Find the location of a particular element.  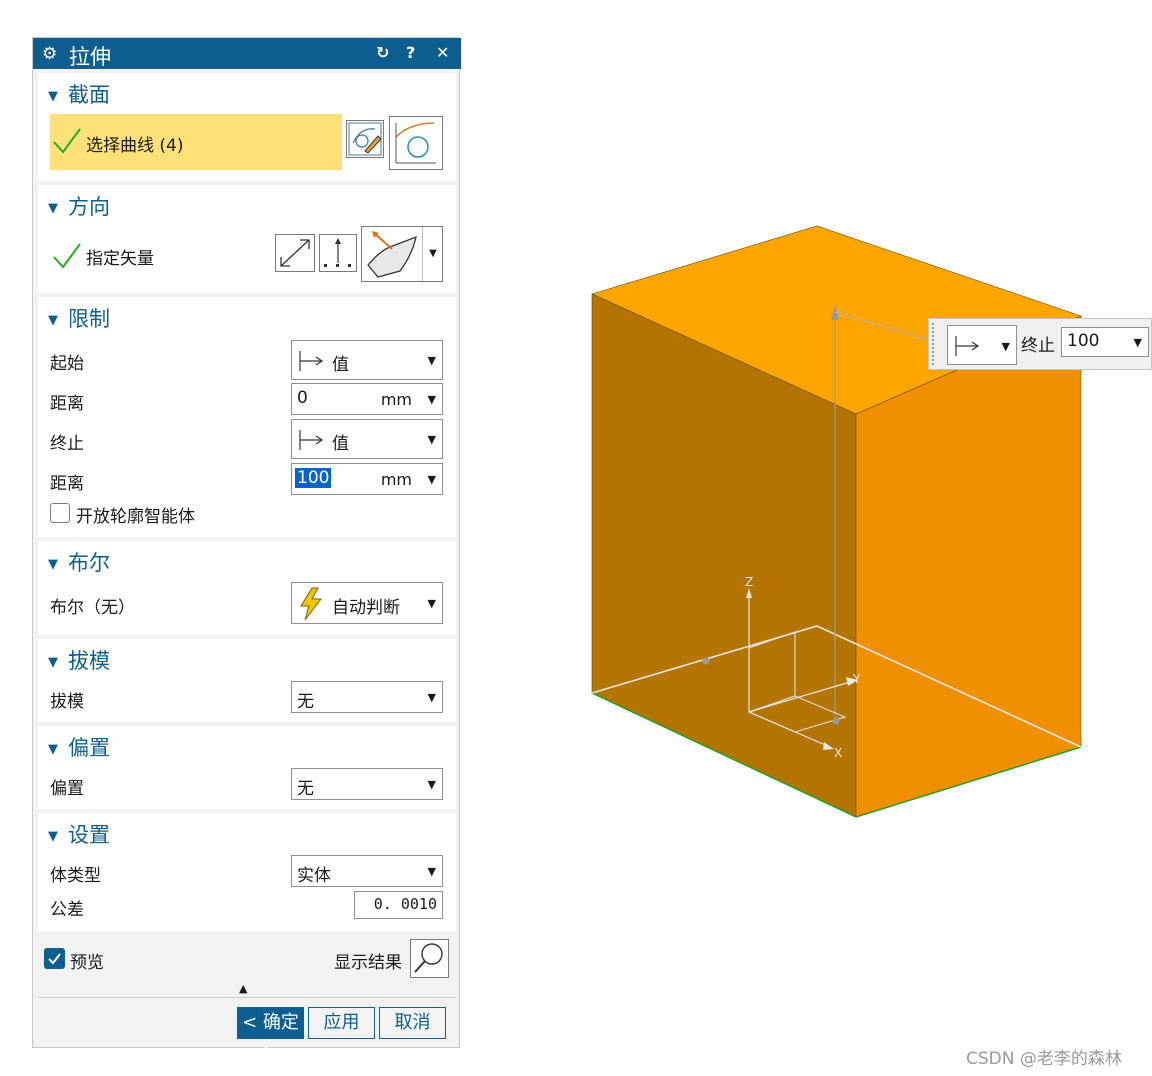

section-header: ▼ 截面 is located at coordinates (79, 94).